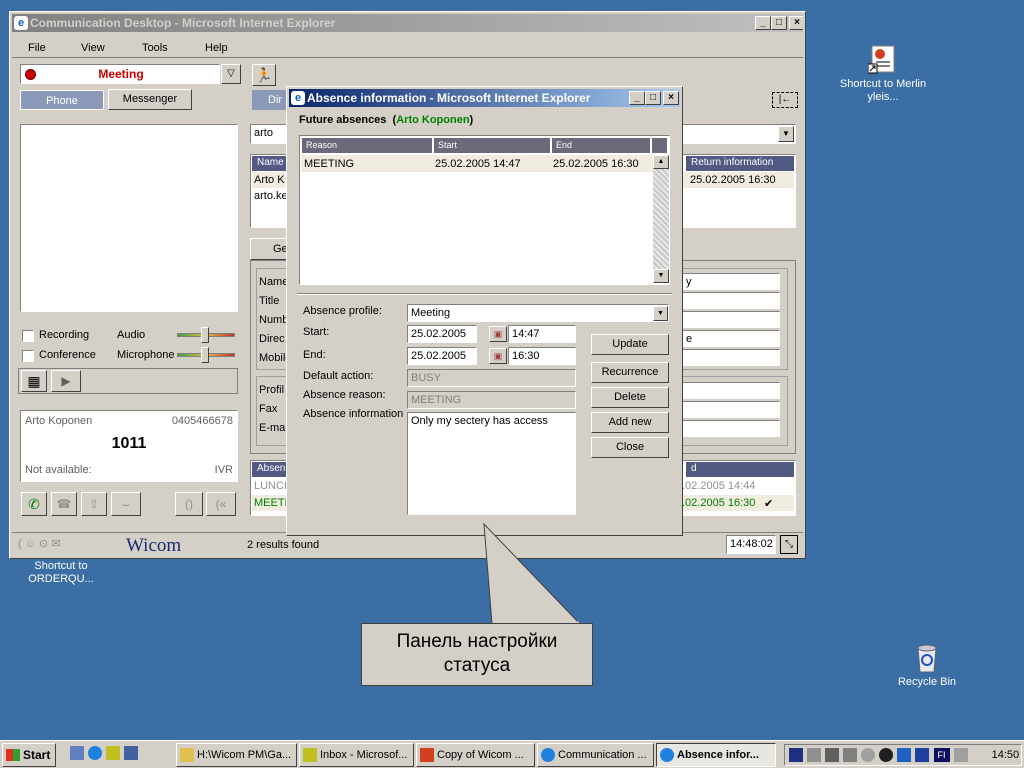 This screenshot has height=768, width=1024. What do you see at coordinates (189, 504) in the screenshot?
I see `conference-call-icon: ()` at bounding box center [189, 504].